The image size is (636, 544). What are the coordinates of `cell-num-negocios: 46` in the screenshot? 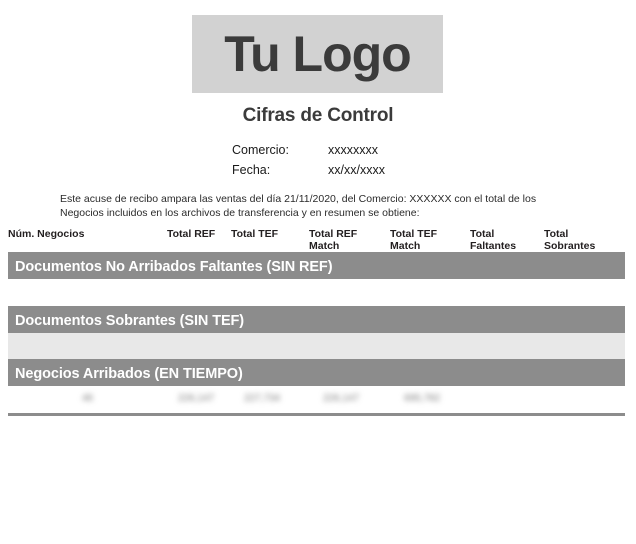 It's located at (88, 398).